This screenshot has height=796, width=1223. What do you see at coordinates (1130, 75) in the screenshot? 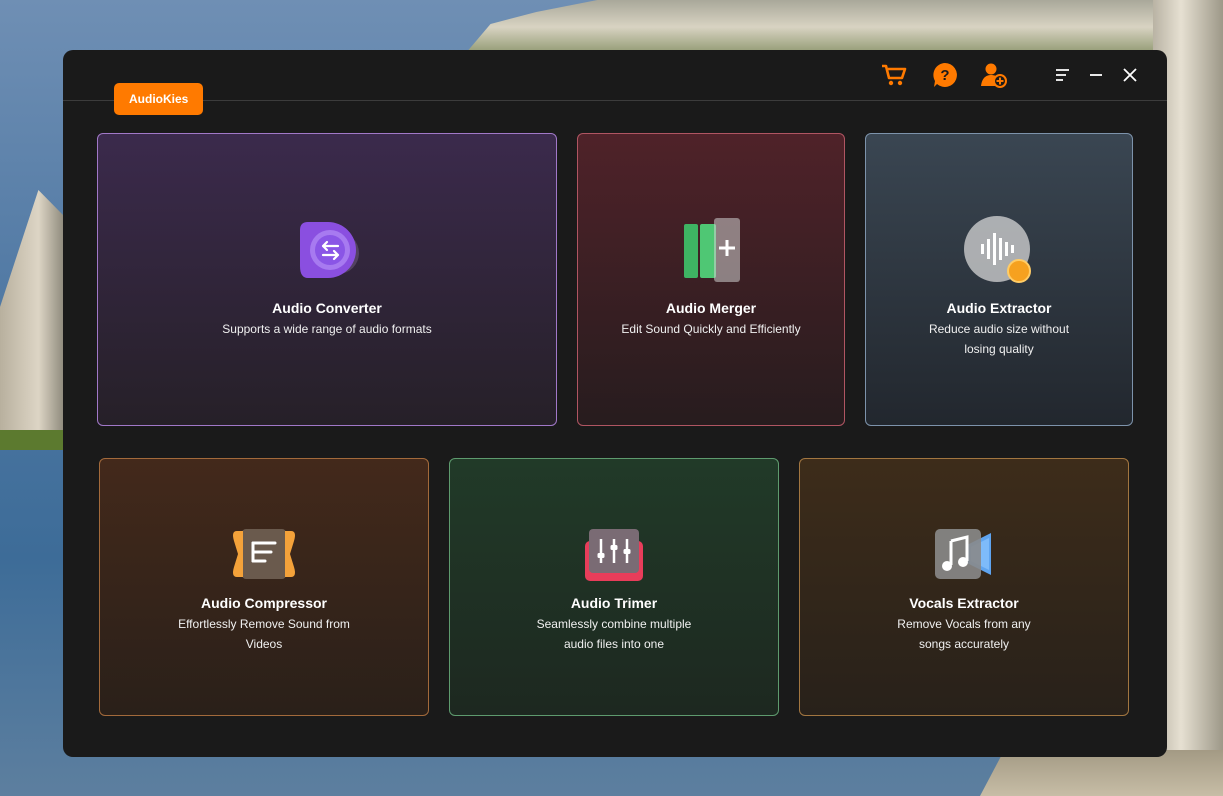
I see `close-icon` at bounding box center [1130, 75].